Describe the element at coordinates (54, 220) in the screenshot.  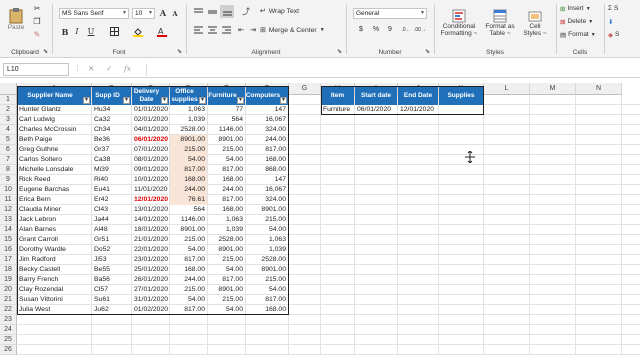
I see `table-cell: Jack Lebron` at that location.